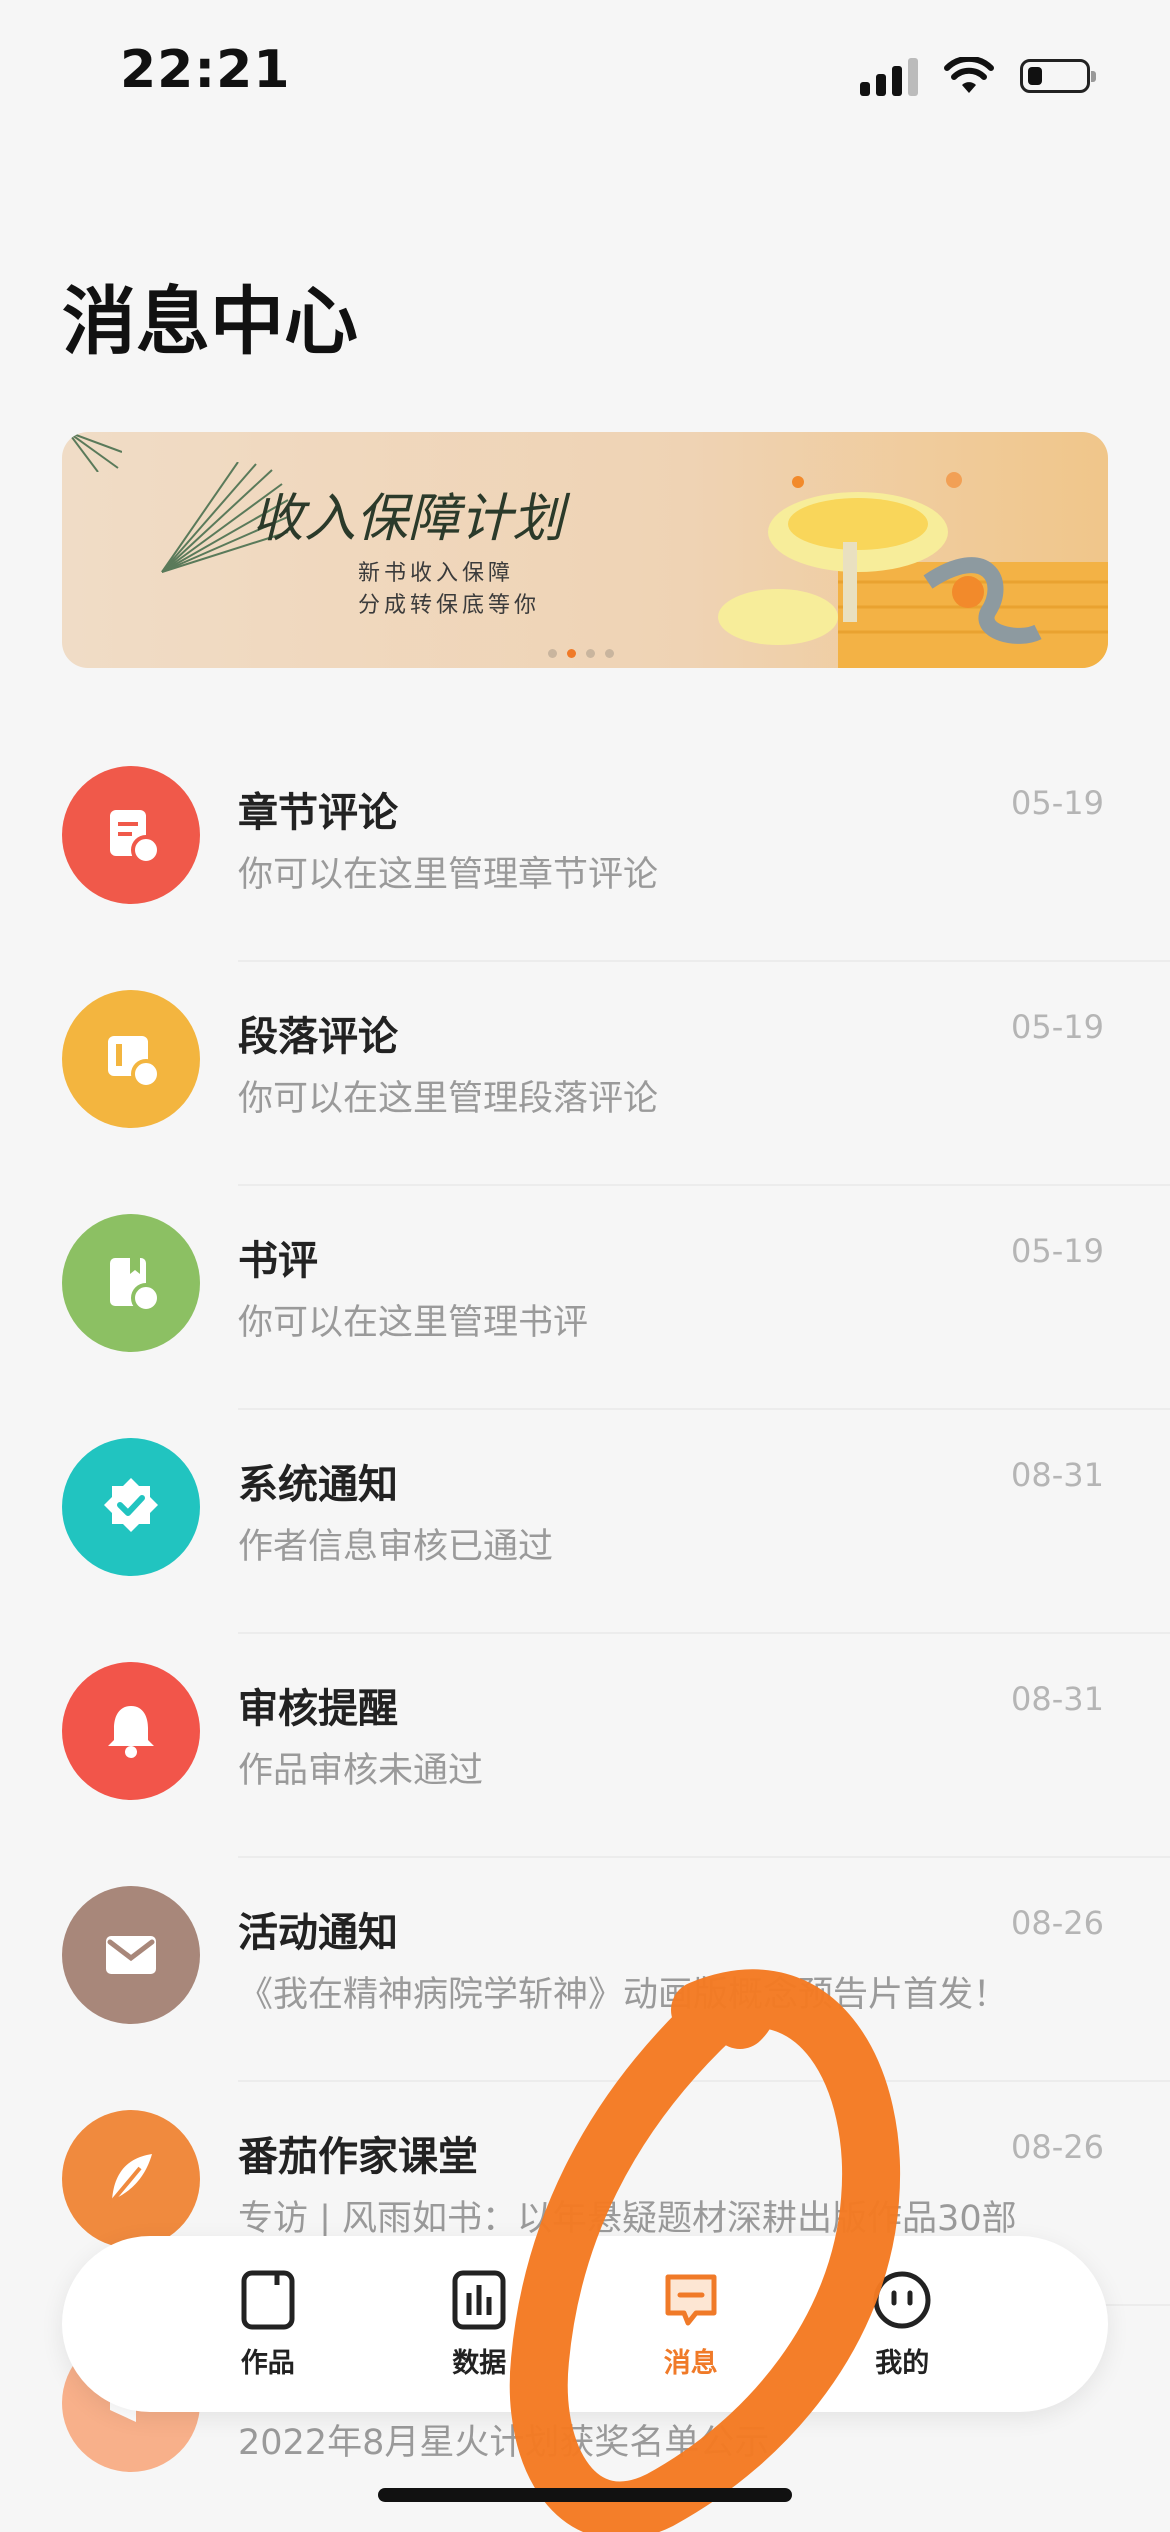  Describe the element at coordinates (448, 875) in the screenshot. I see `item-subtitle: 你可以在这里管理章节评论` at that location.